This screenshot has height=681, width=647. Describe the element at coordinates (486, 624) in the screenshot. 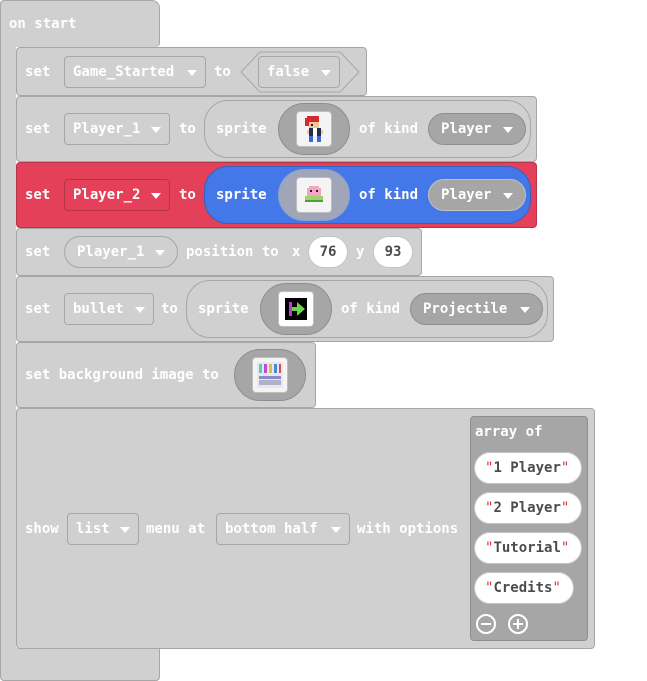

I see `minus-circle-icon` at that location.